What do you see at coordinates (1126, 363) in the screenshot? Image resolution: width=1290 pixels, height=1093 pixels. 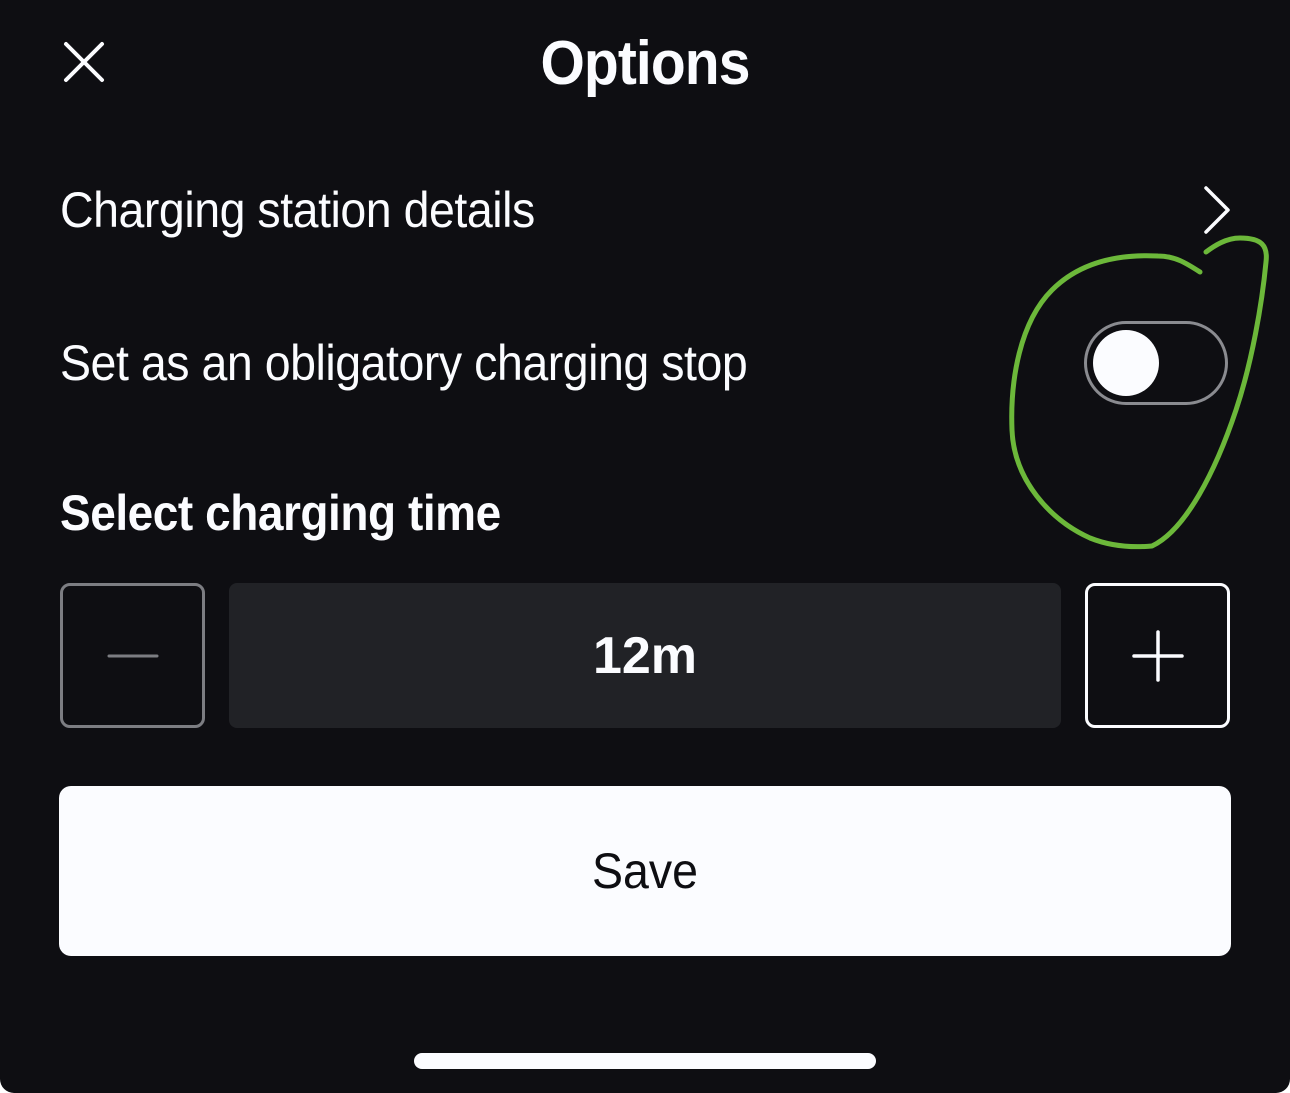 I see `toggle-knob` at bounding box center [1126, 363].